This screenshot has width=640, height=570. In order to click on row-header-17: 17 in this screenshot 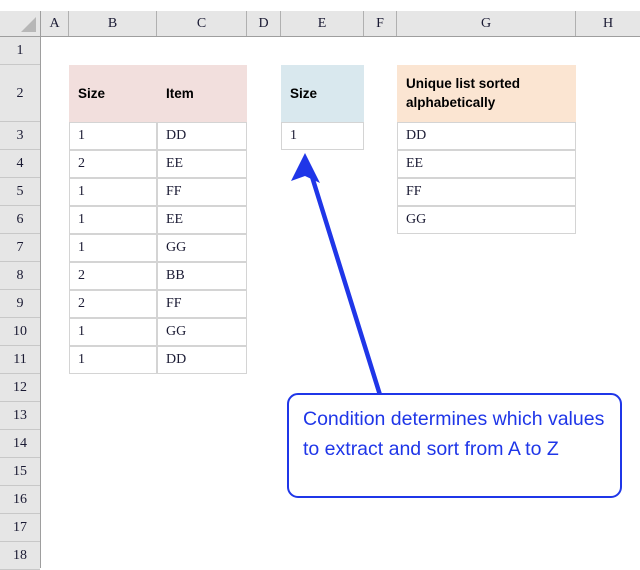, I will do `click(20, 528)`.